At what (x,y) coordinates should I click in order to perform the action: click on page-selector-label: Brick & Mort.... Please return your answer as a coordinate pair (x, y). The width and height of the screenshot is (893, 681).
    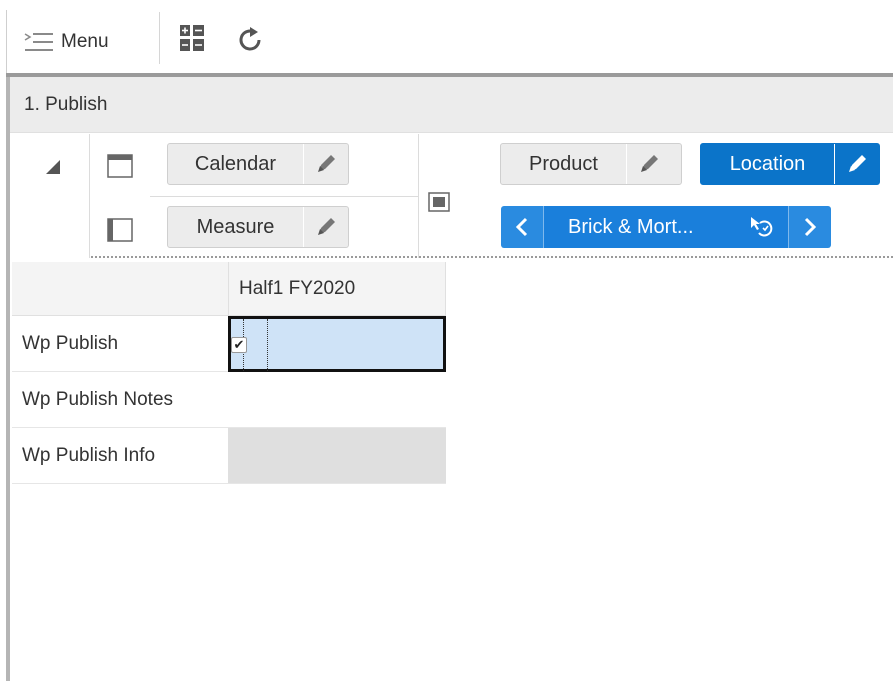
    Looking at the image, I should click on (631, 226).